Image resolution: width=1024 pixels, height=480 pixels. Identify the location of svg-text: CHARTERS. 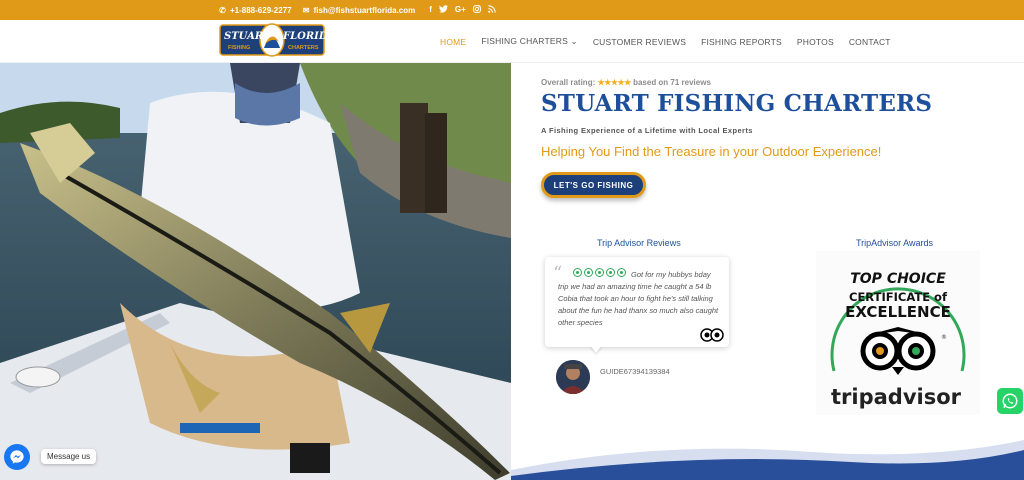
(303, 48).